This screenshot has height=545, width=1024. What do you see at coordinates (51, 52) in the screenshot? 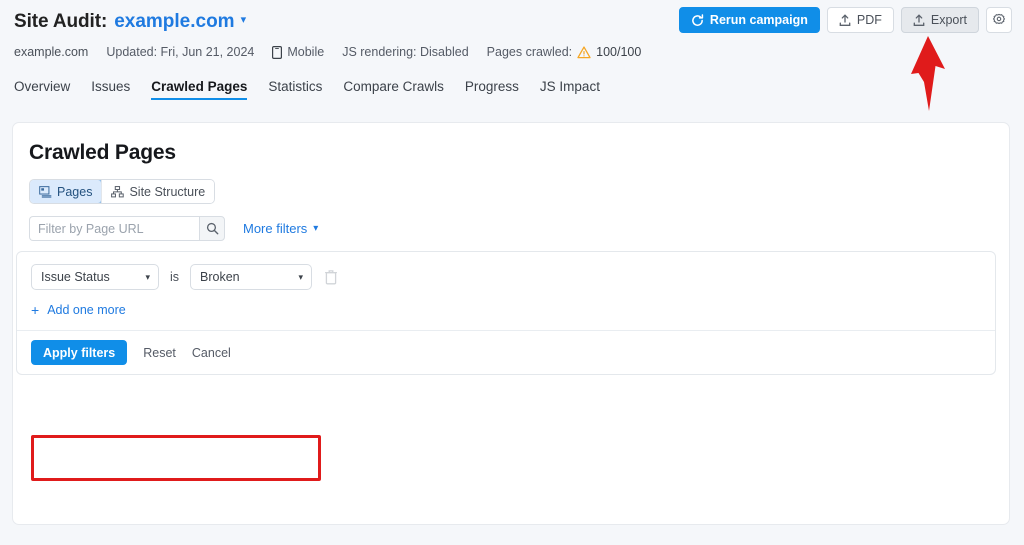
I see `meta-domain: example.com` at bounding box center [51, 52].